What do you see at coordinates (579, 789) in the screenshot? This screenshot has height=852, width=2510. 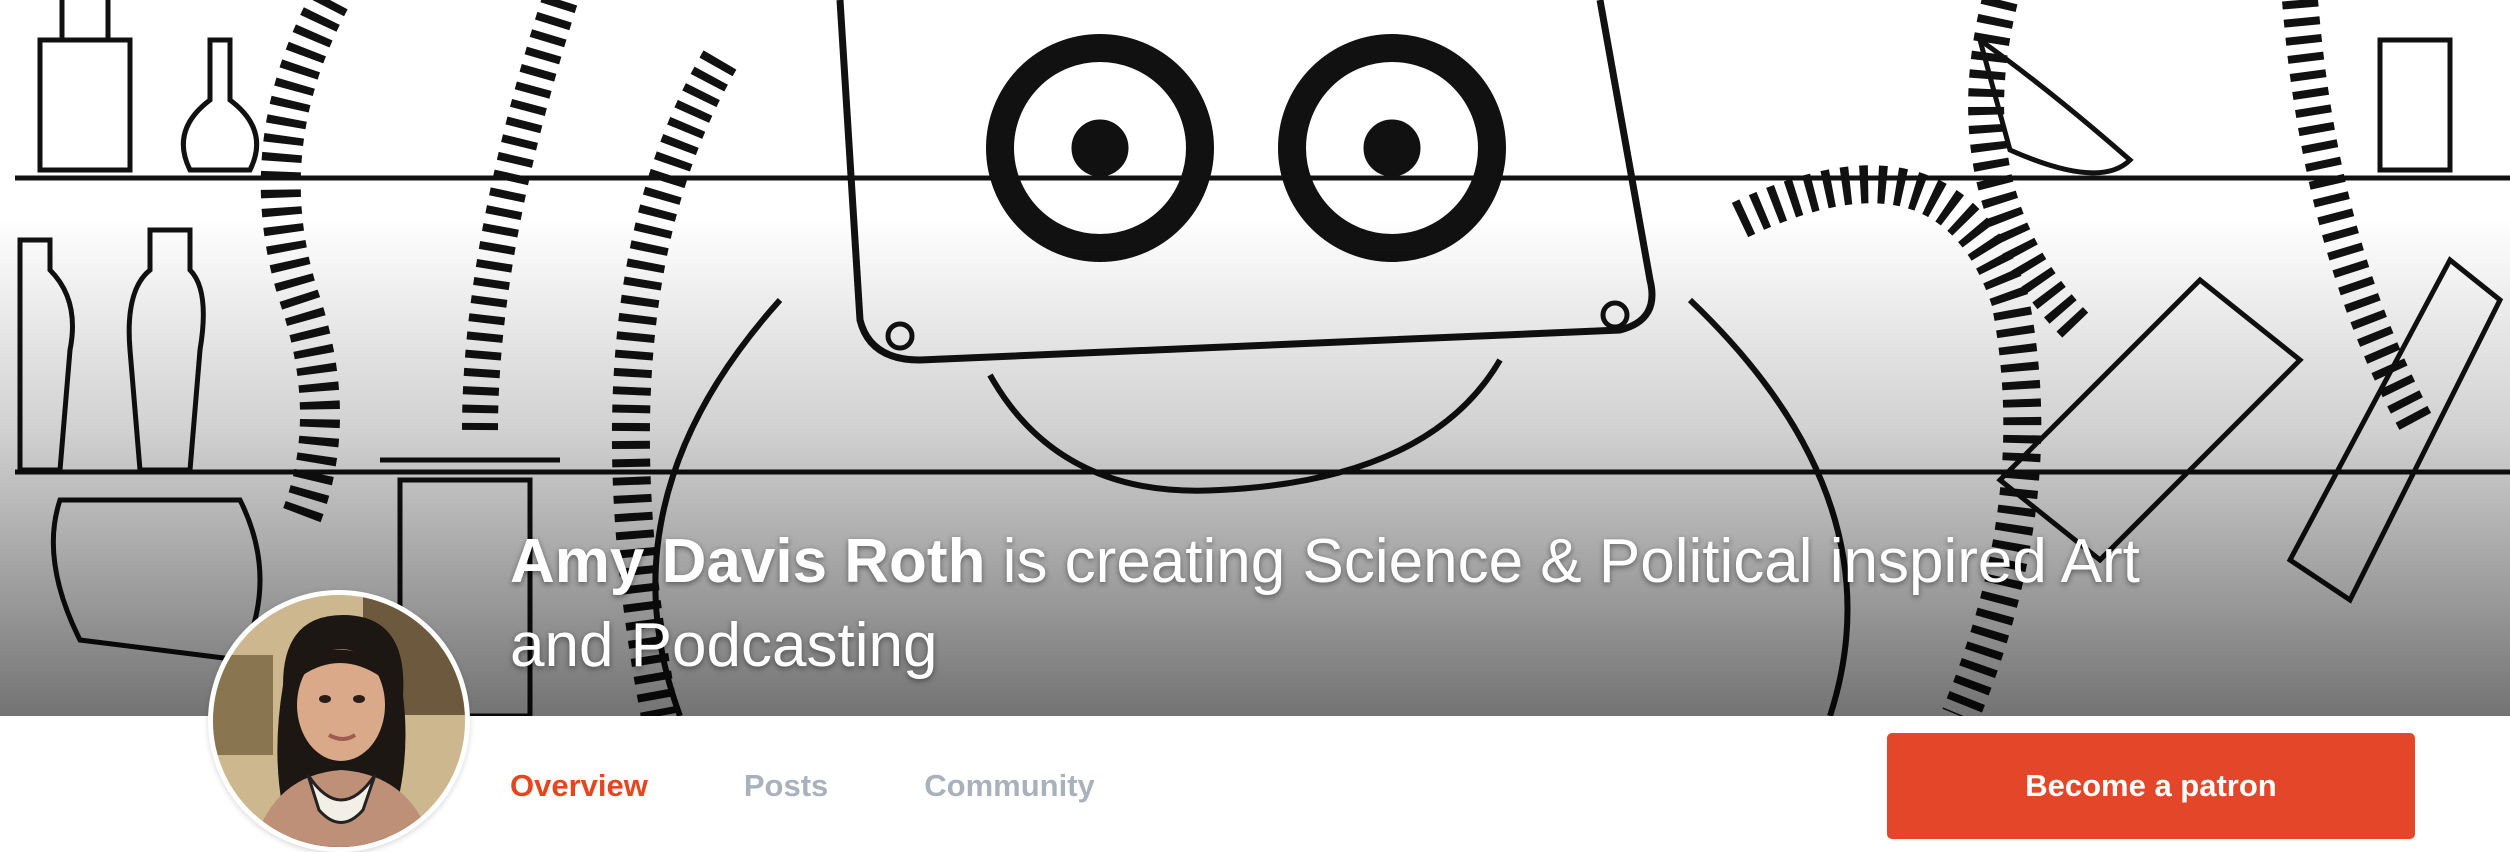 I see `tab-overview: Overview` at bounding box center [579, 789].